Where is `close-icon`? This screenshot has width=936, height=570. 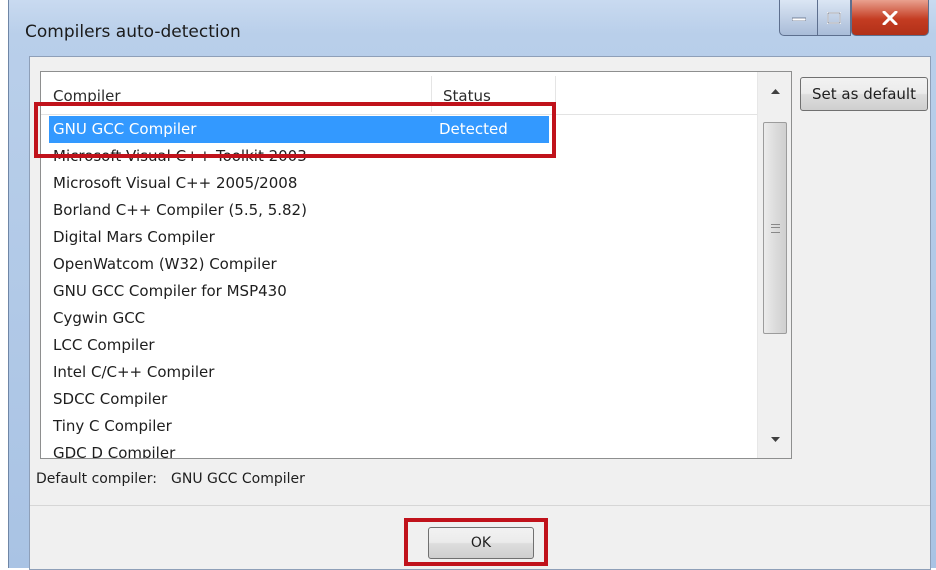
close-icon is located at coordinates (890, 17).